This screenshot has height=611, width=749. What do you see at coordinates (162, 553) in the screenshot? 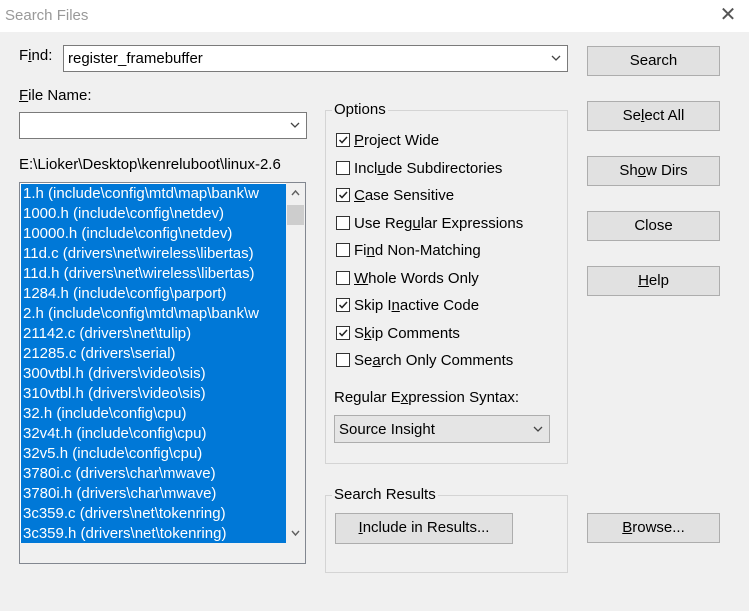
I see `horizontal-scrollbar` at bounding box center [162, 553].